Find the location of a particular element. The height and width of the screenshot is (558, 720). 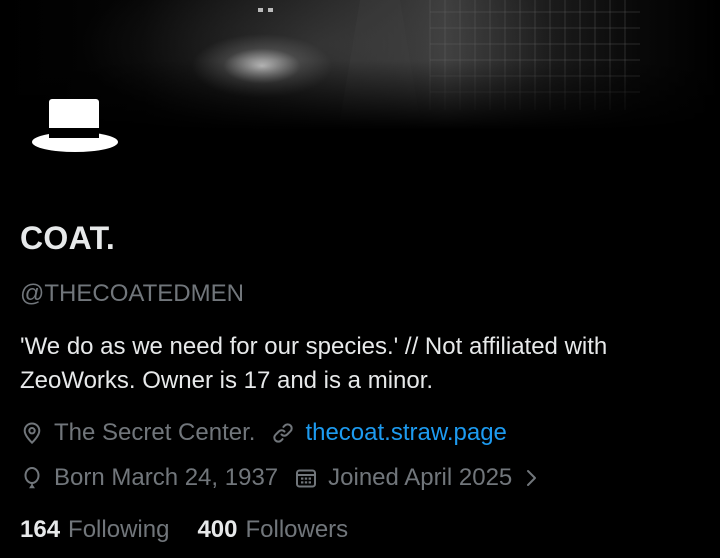

location-text: The Secret Center. is located at coordinates (155, 432).